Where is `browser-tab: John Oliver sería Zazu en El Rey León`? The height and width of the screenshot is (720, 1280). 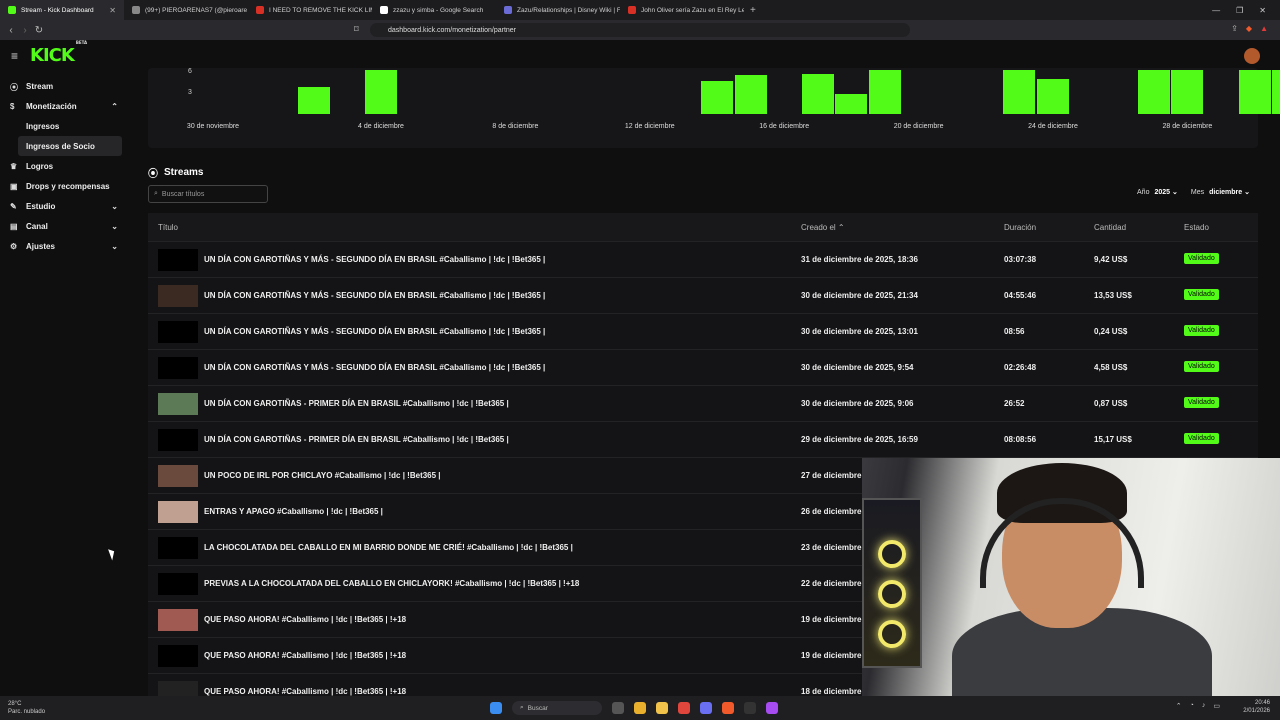 browser-tab: John Oliver sería Zazu en El Rey León is located at coordinates (682, 10).